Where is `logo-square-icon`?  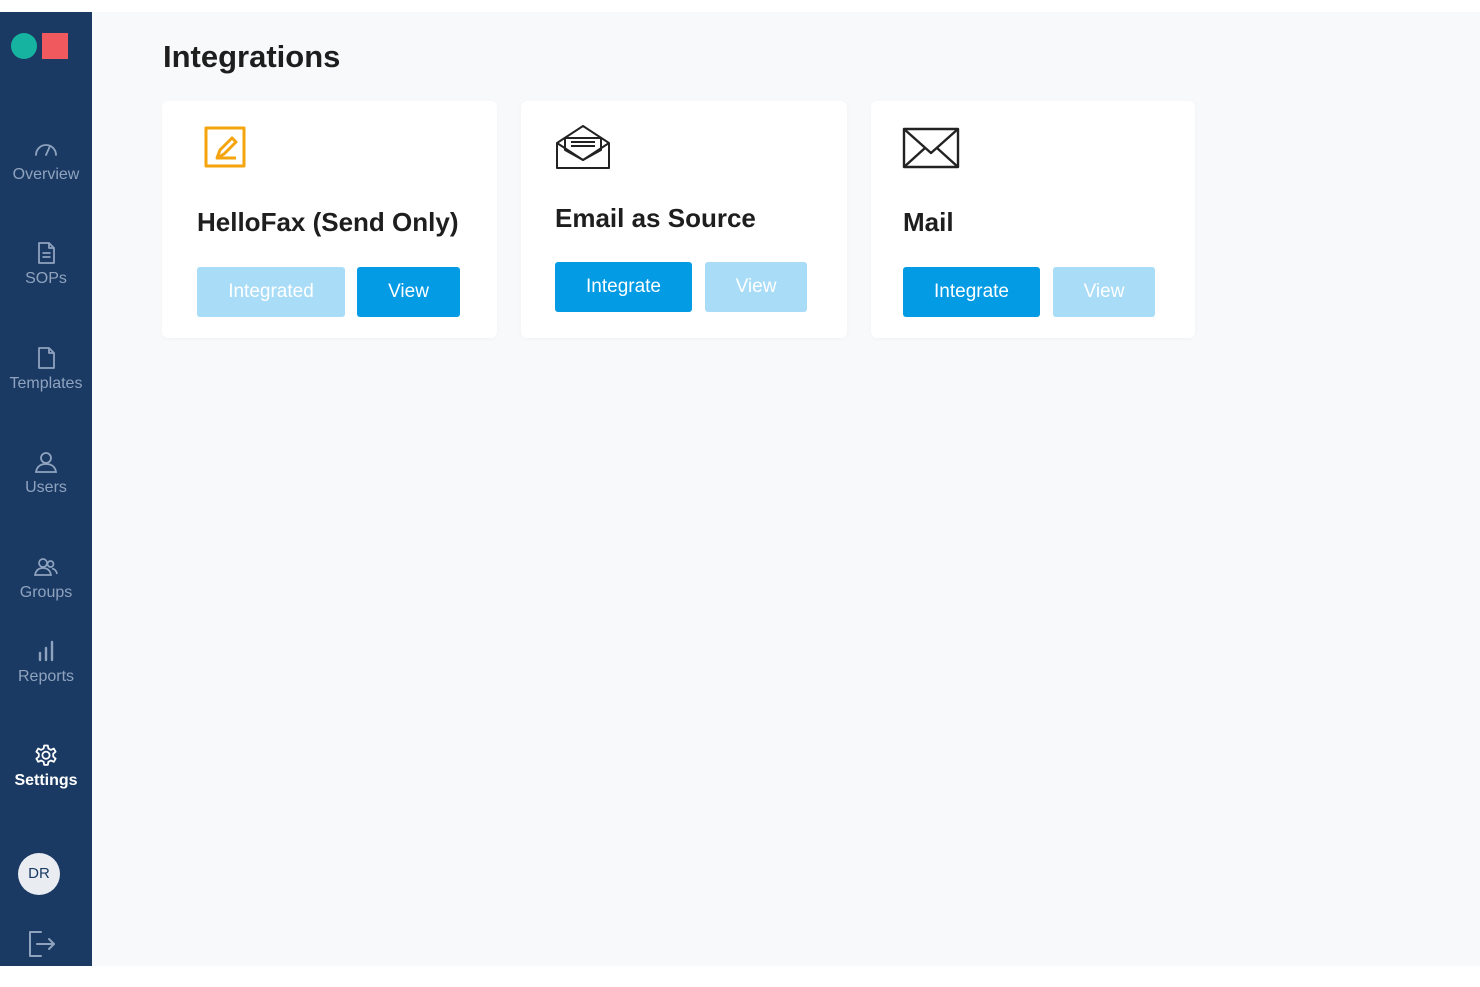
logo-square-icon is located at coordinates (55, 46).